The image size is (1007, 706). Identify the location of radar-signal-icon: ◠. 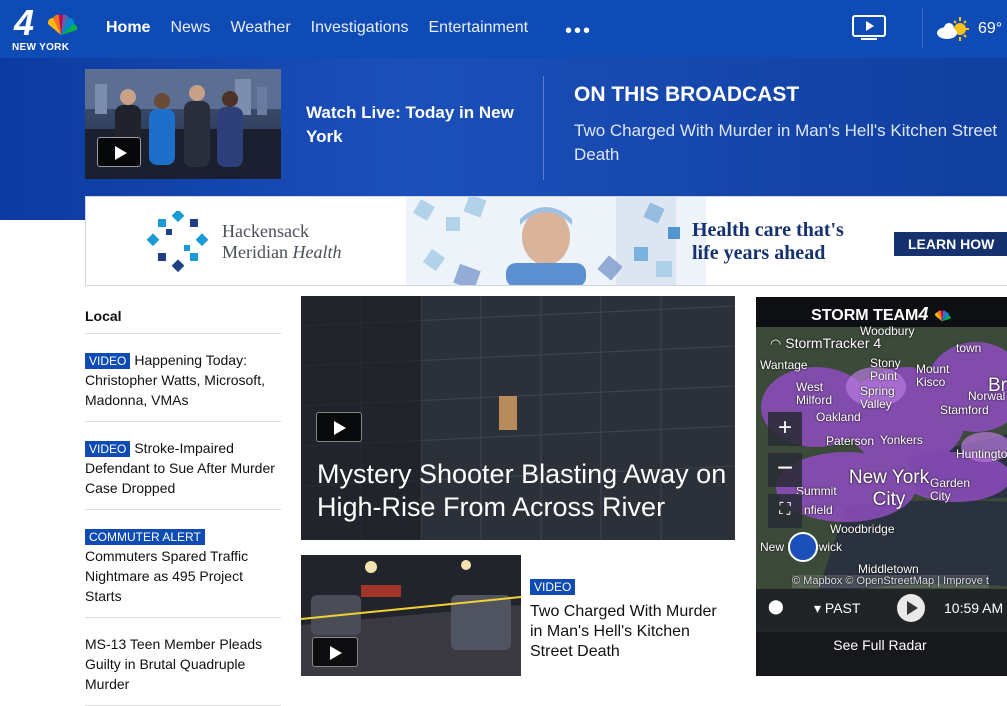
(776, 343).